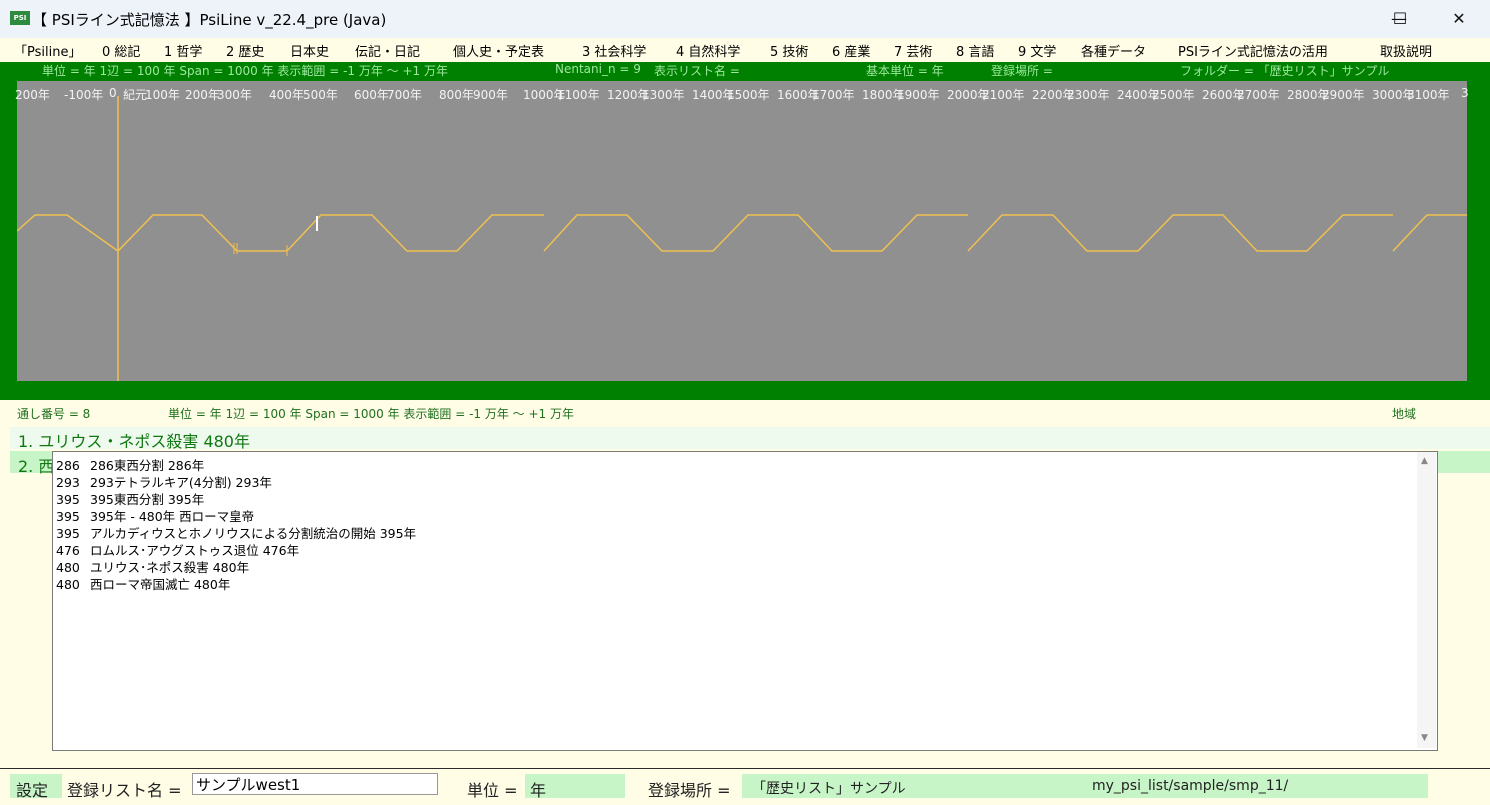  I want to click on entry-row-1: 1. ユリウス・ネポス殺害 480年, so click(750, 439).